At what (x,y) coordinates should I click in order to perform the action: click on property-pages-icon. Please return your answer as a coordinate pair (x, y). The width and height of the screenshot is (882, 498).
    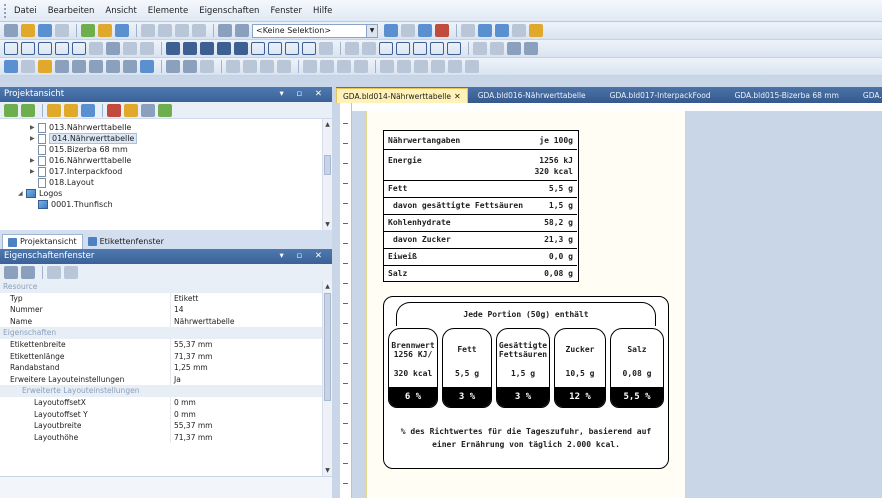
    Looking at the image, I should click on (54, 272).